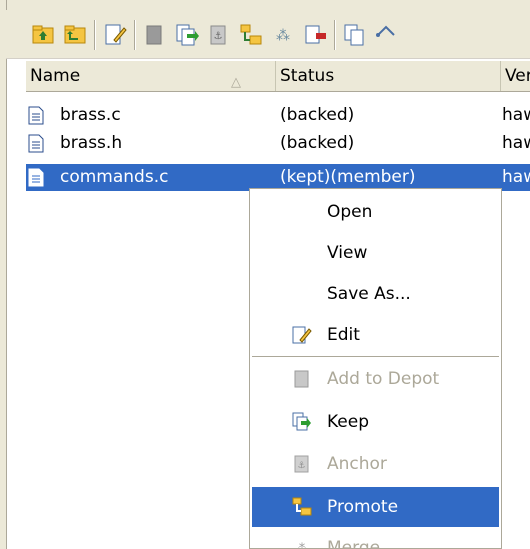 This screenshot has height=549, width=530. I want to click on column-header-version-label: Ver, so click(517, 76).